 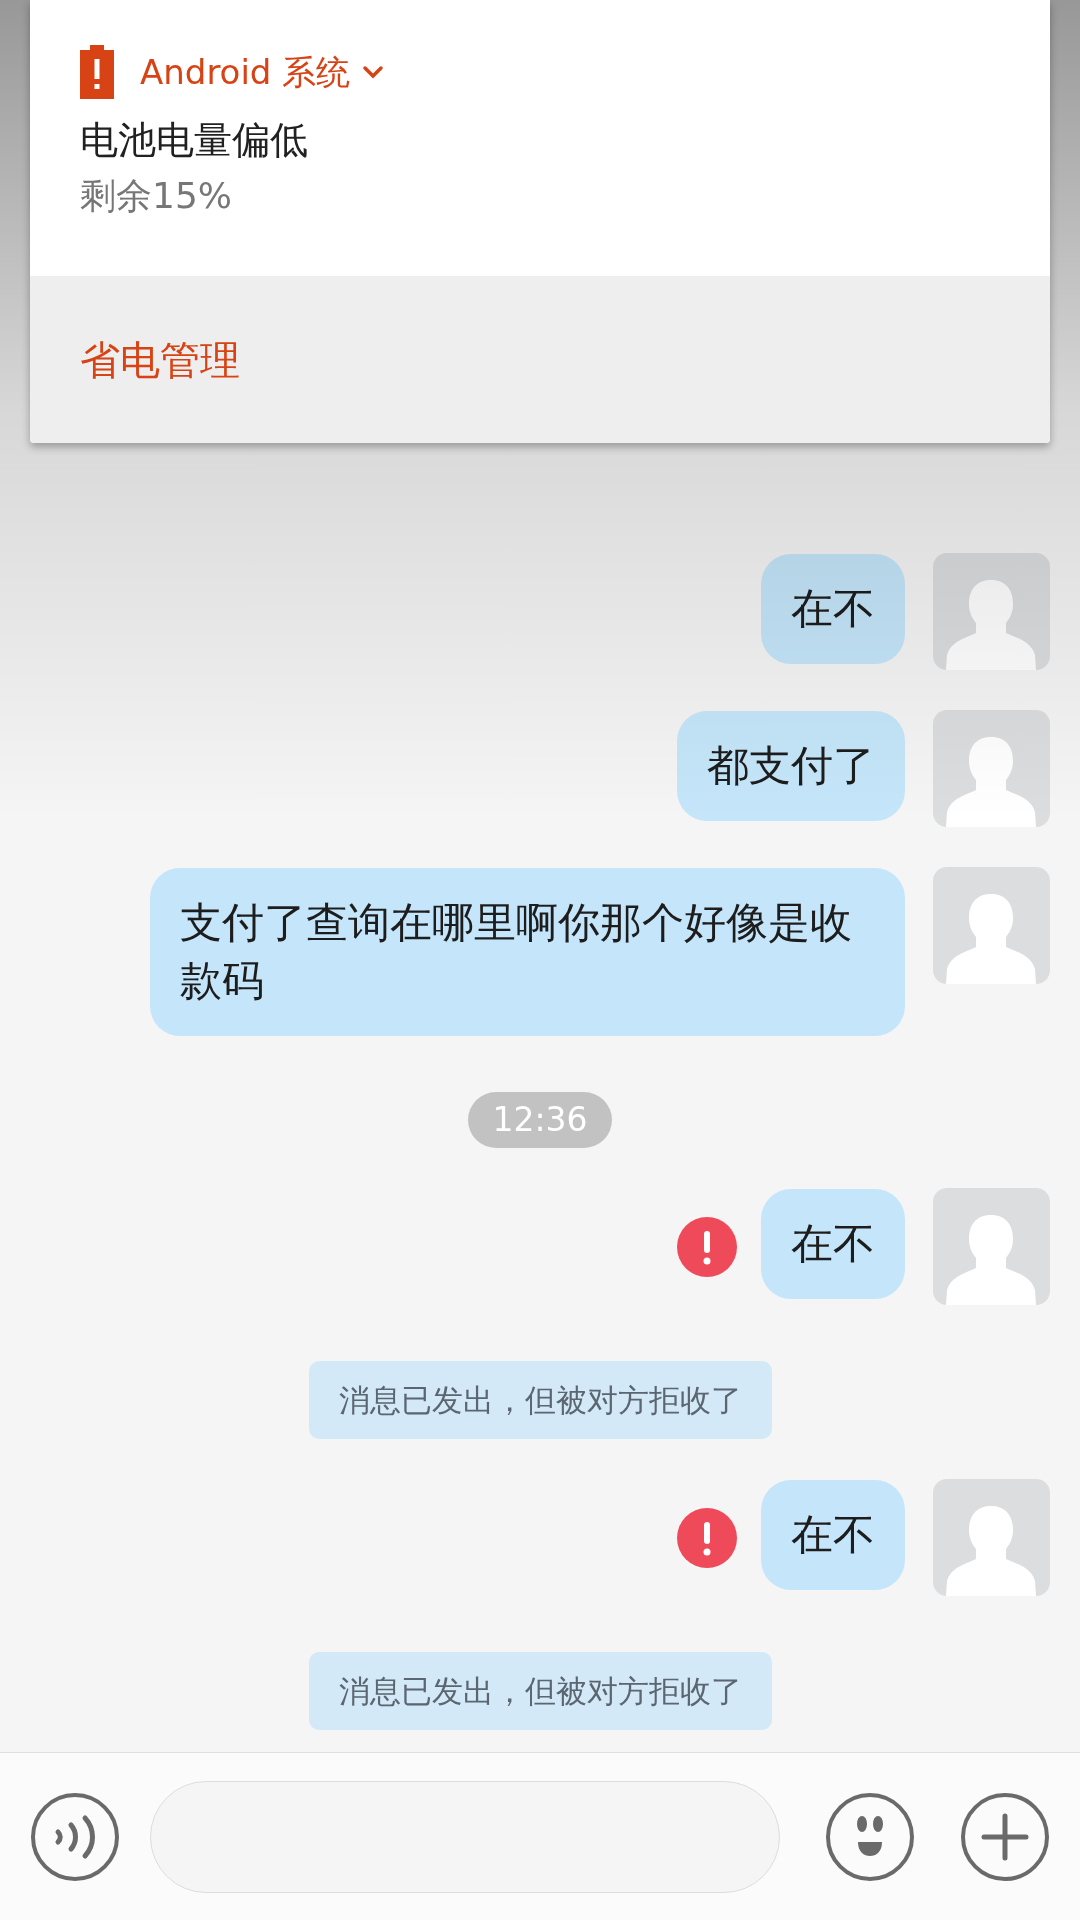 What do you see at coordinates (156, 196) in the screenshot?
I see `notification-text: 剩余15%` at bounding box center [156, 196].